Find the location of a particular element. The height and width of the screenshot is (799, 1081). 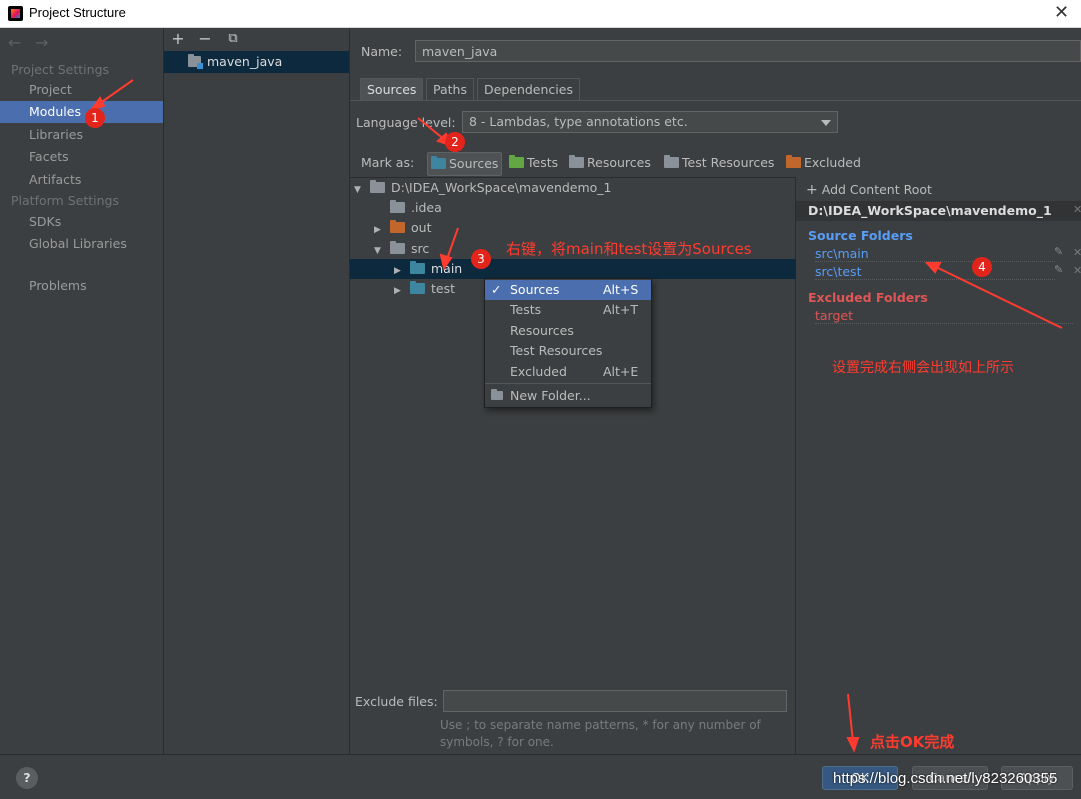

arrow-3-head is located at coordinates (446, 262).